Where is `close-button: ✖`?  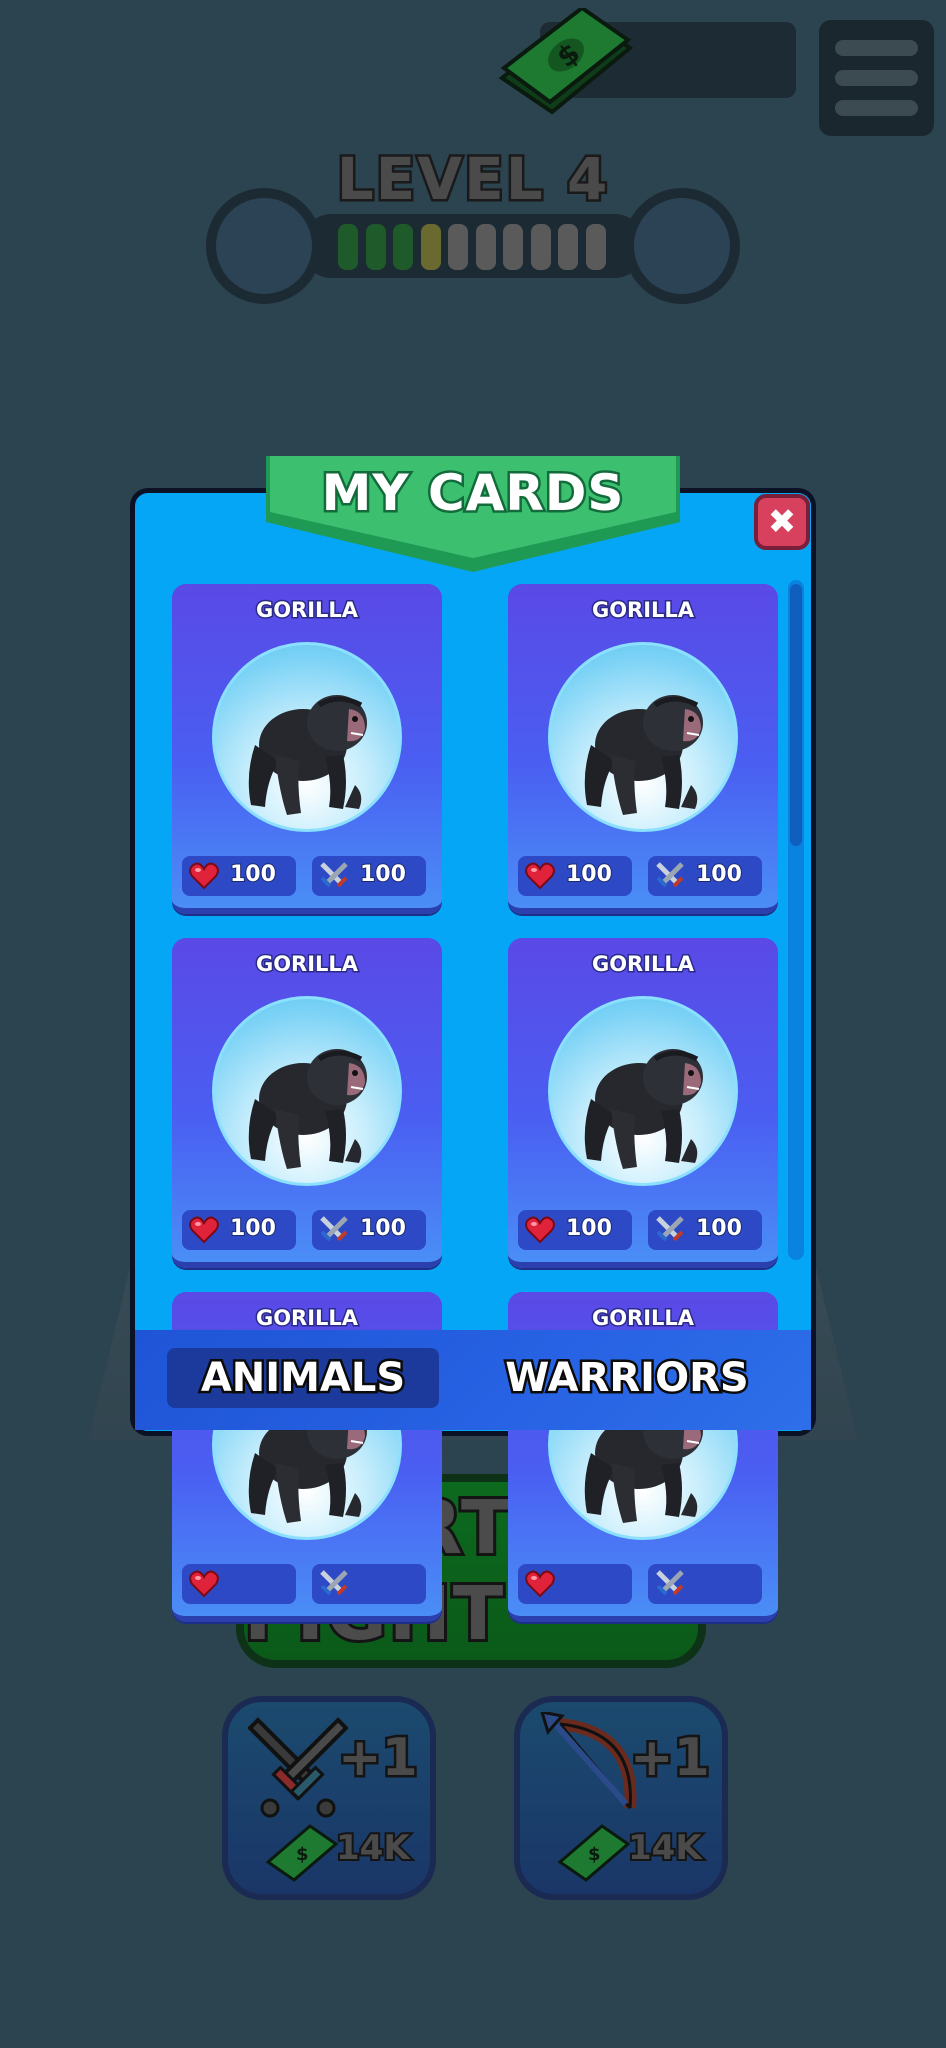
close-button: ✖ is located at coordinates (782, 522).